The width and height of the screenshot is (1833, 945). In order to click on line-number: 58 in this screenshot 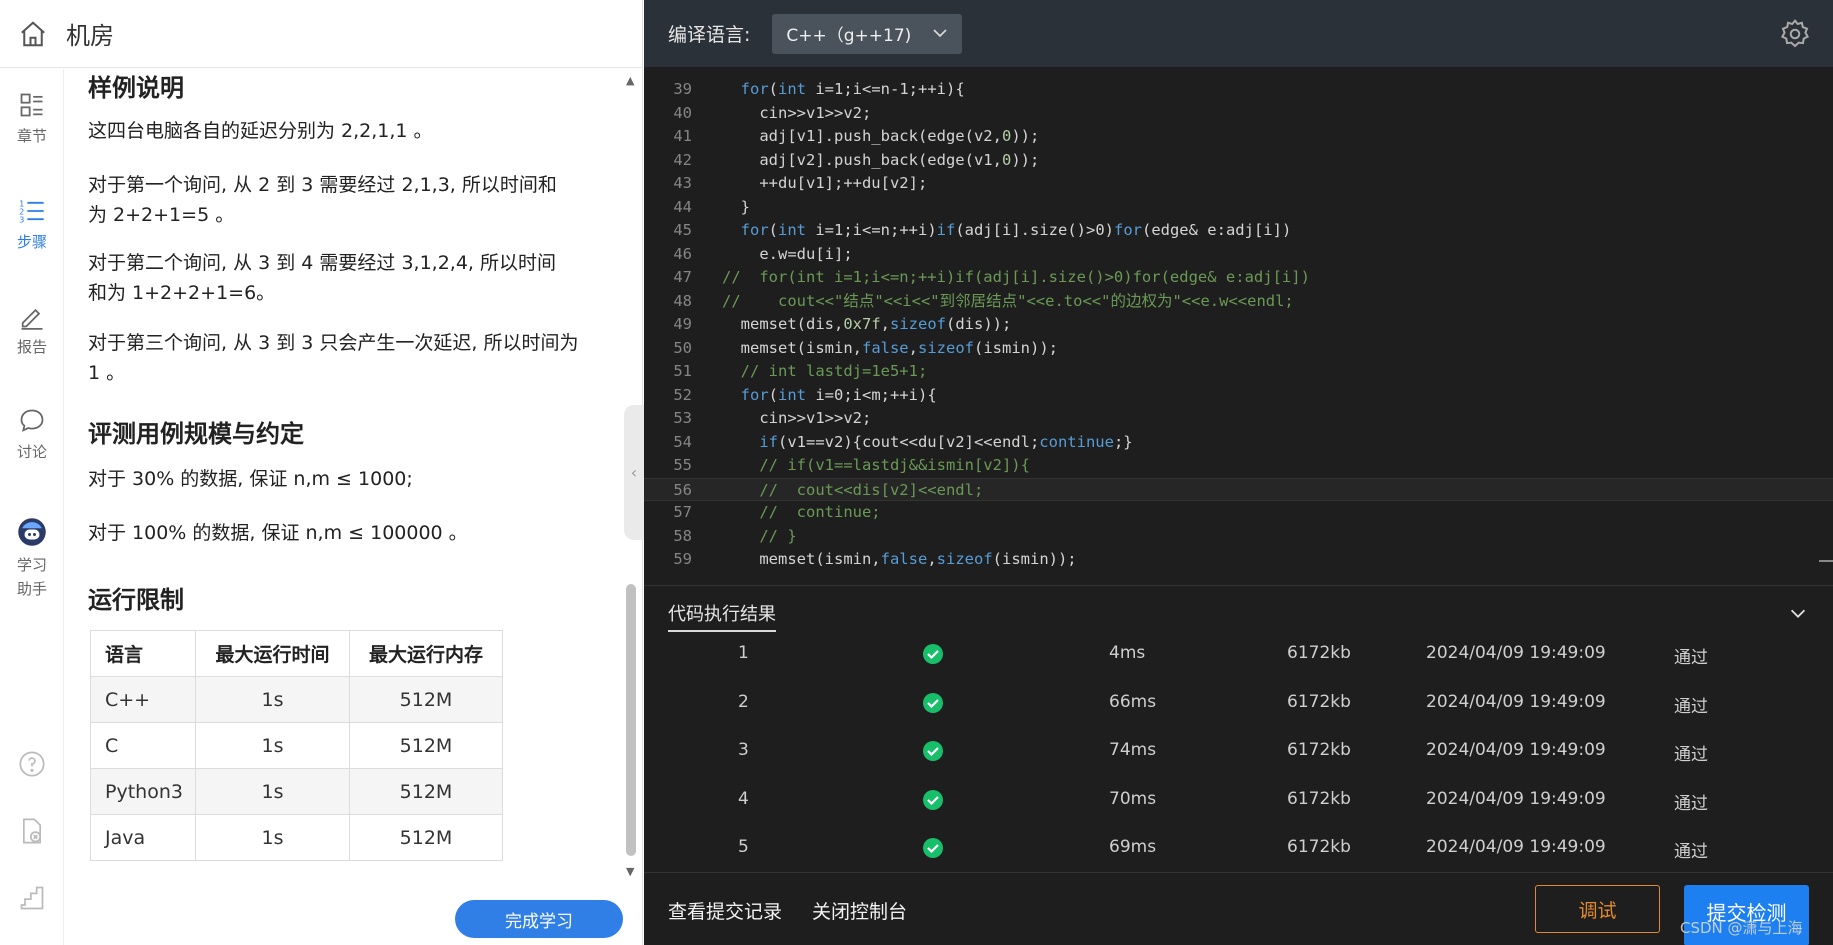, I will do `click(682, 535)`.